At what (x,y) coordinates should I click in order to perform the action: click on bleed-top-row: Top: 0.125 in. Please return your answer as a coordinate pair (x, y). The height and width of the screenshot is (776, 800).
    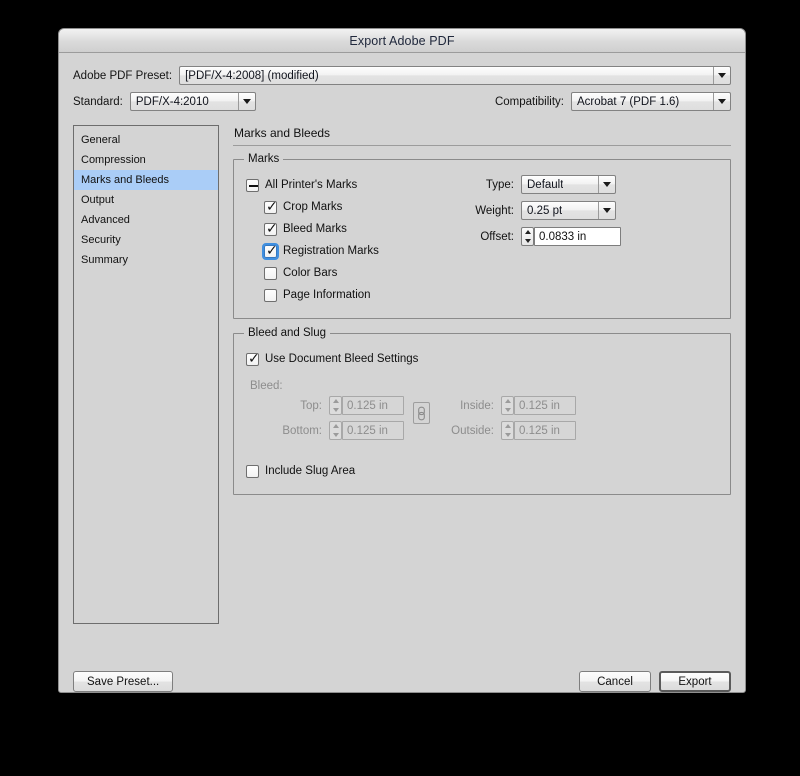
    Looking at the image, I should click on (334, 405).